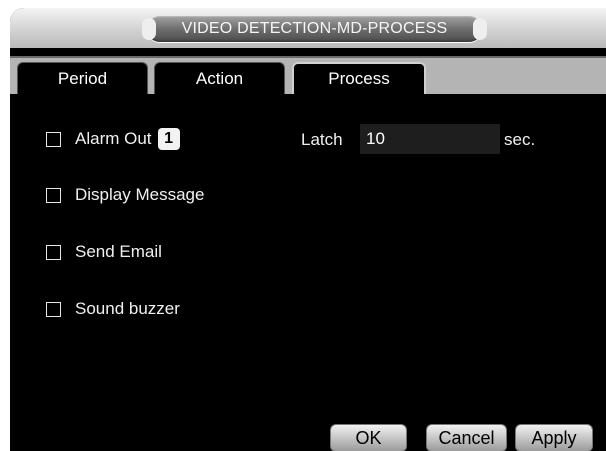 This screenshot has height=451, width=606. I want to click on tab-bar: Period Action Process, so click(308, 76).